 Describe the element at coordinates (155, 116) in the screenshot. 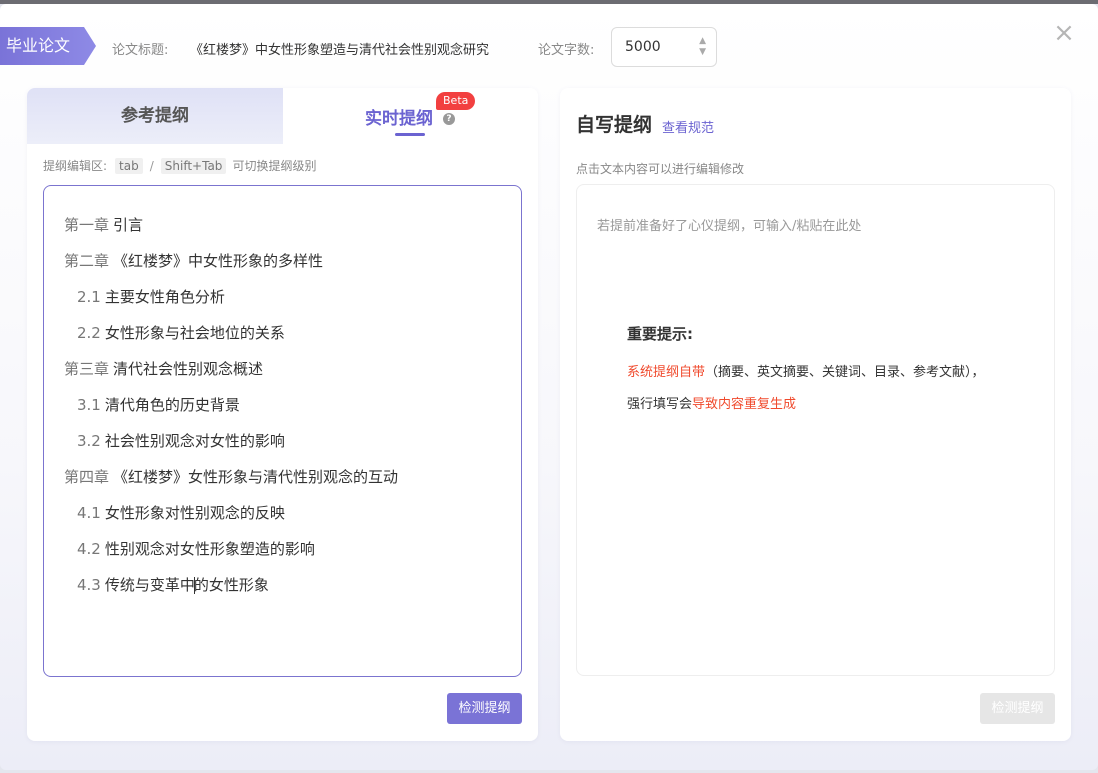

I see `tab-reference-outline: 参考提纲` at that location.